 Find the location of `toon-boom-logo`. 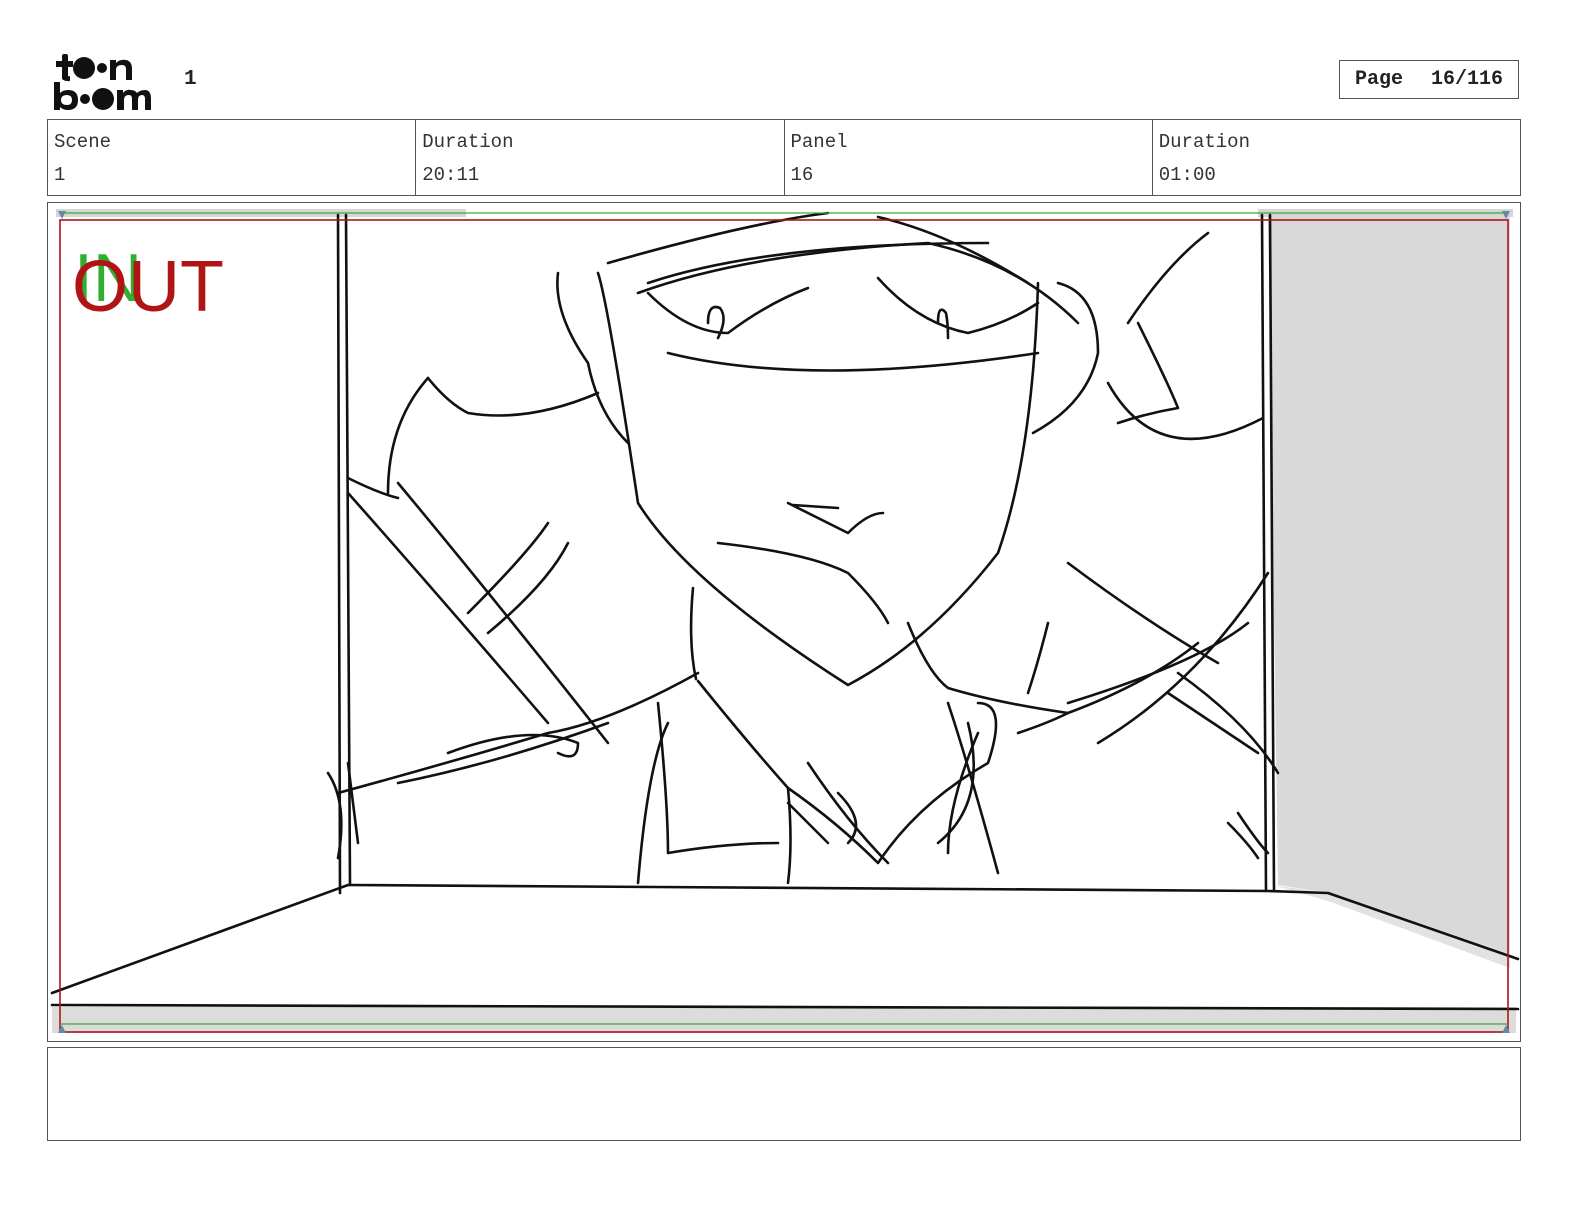

toon-boom-logo is located at coordinates (108, 82).